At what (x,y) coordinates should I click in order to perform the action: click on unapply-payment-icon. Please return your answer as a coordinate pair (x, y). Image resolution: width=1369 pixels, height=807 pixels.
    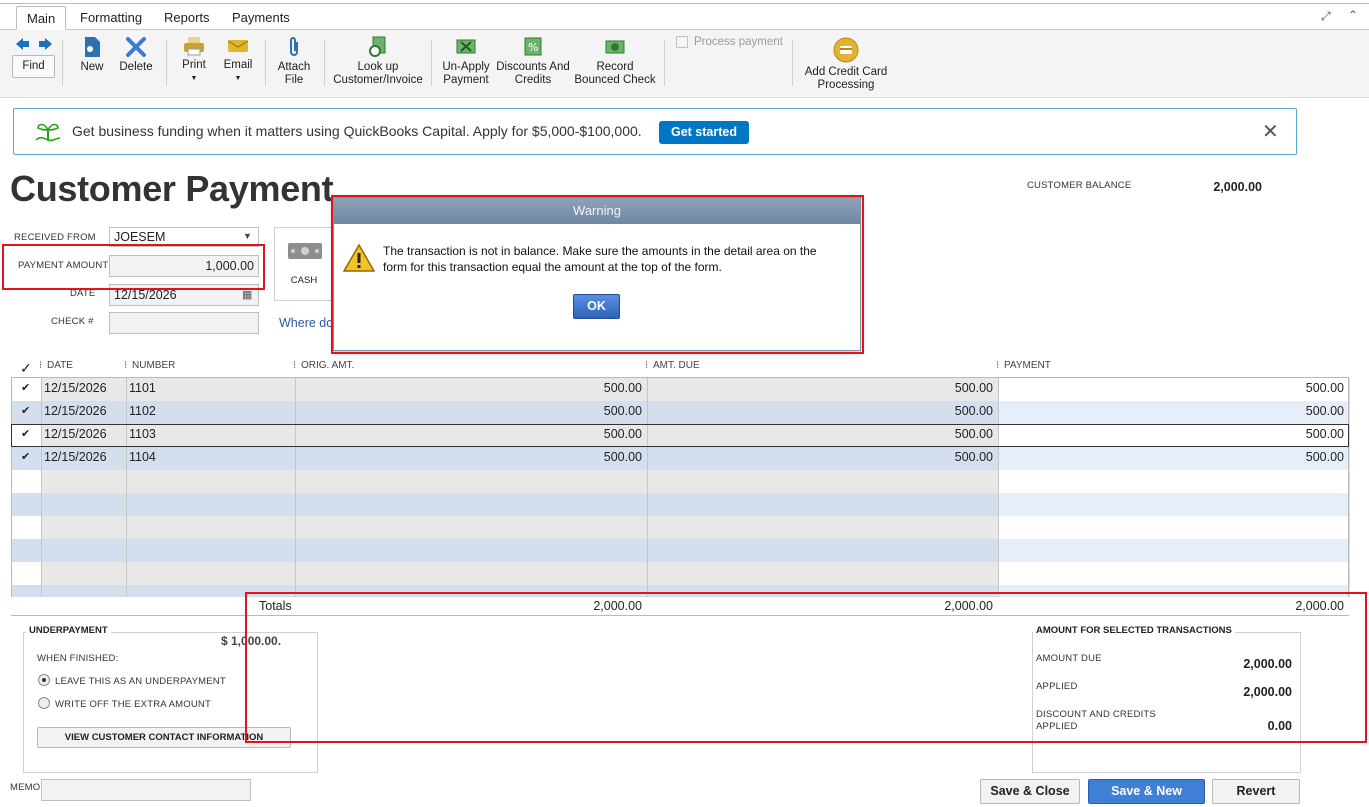
    Looking at the image, I should click on (466, 46).